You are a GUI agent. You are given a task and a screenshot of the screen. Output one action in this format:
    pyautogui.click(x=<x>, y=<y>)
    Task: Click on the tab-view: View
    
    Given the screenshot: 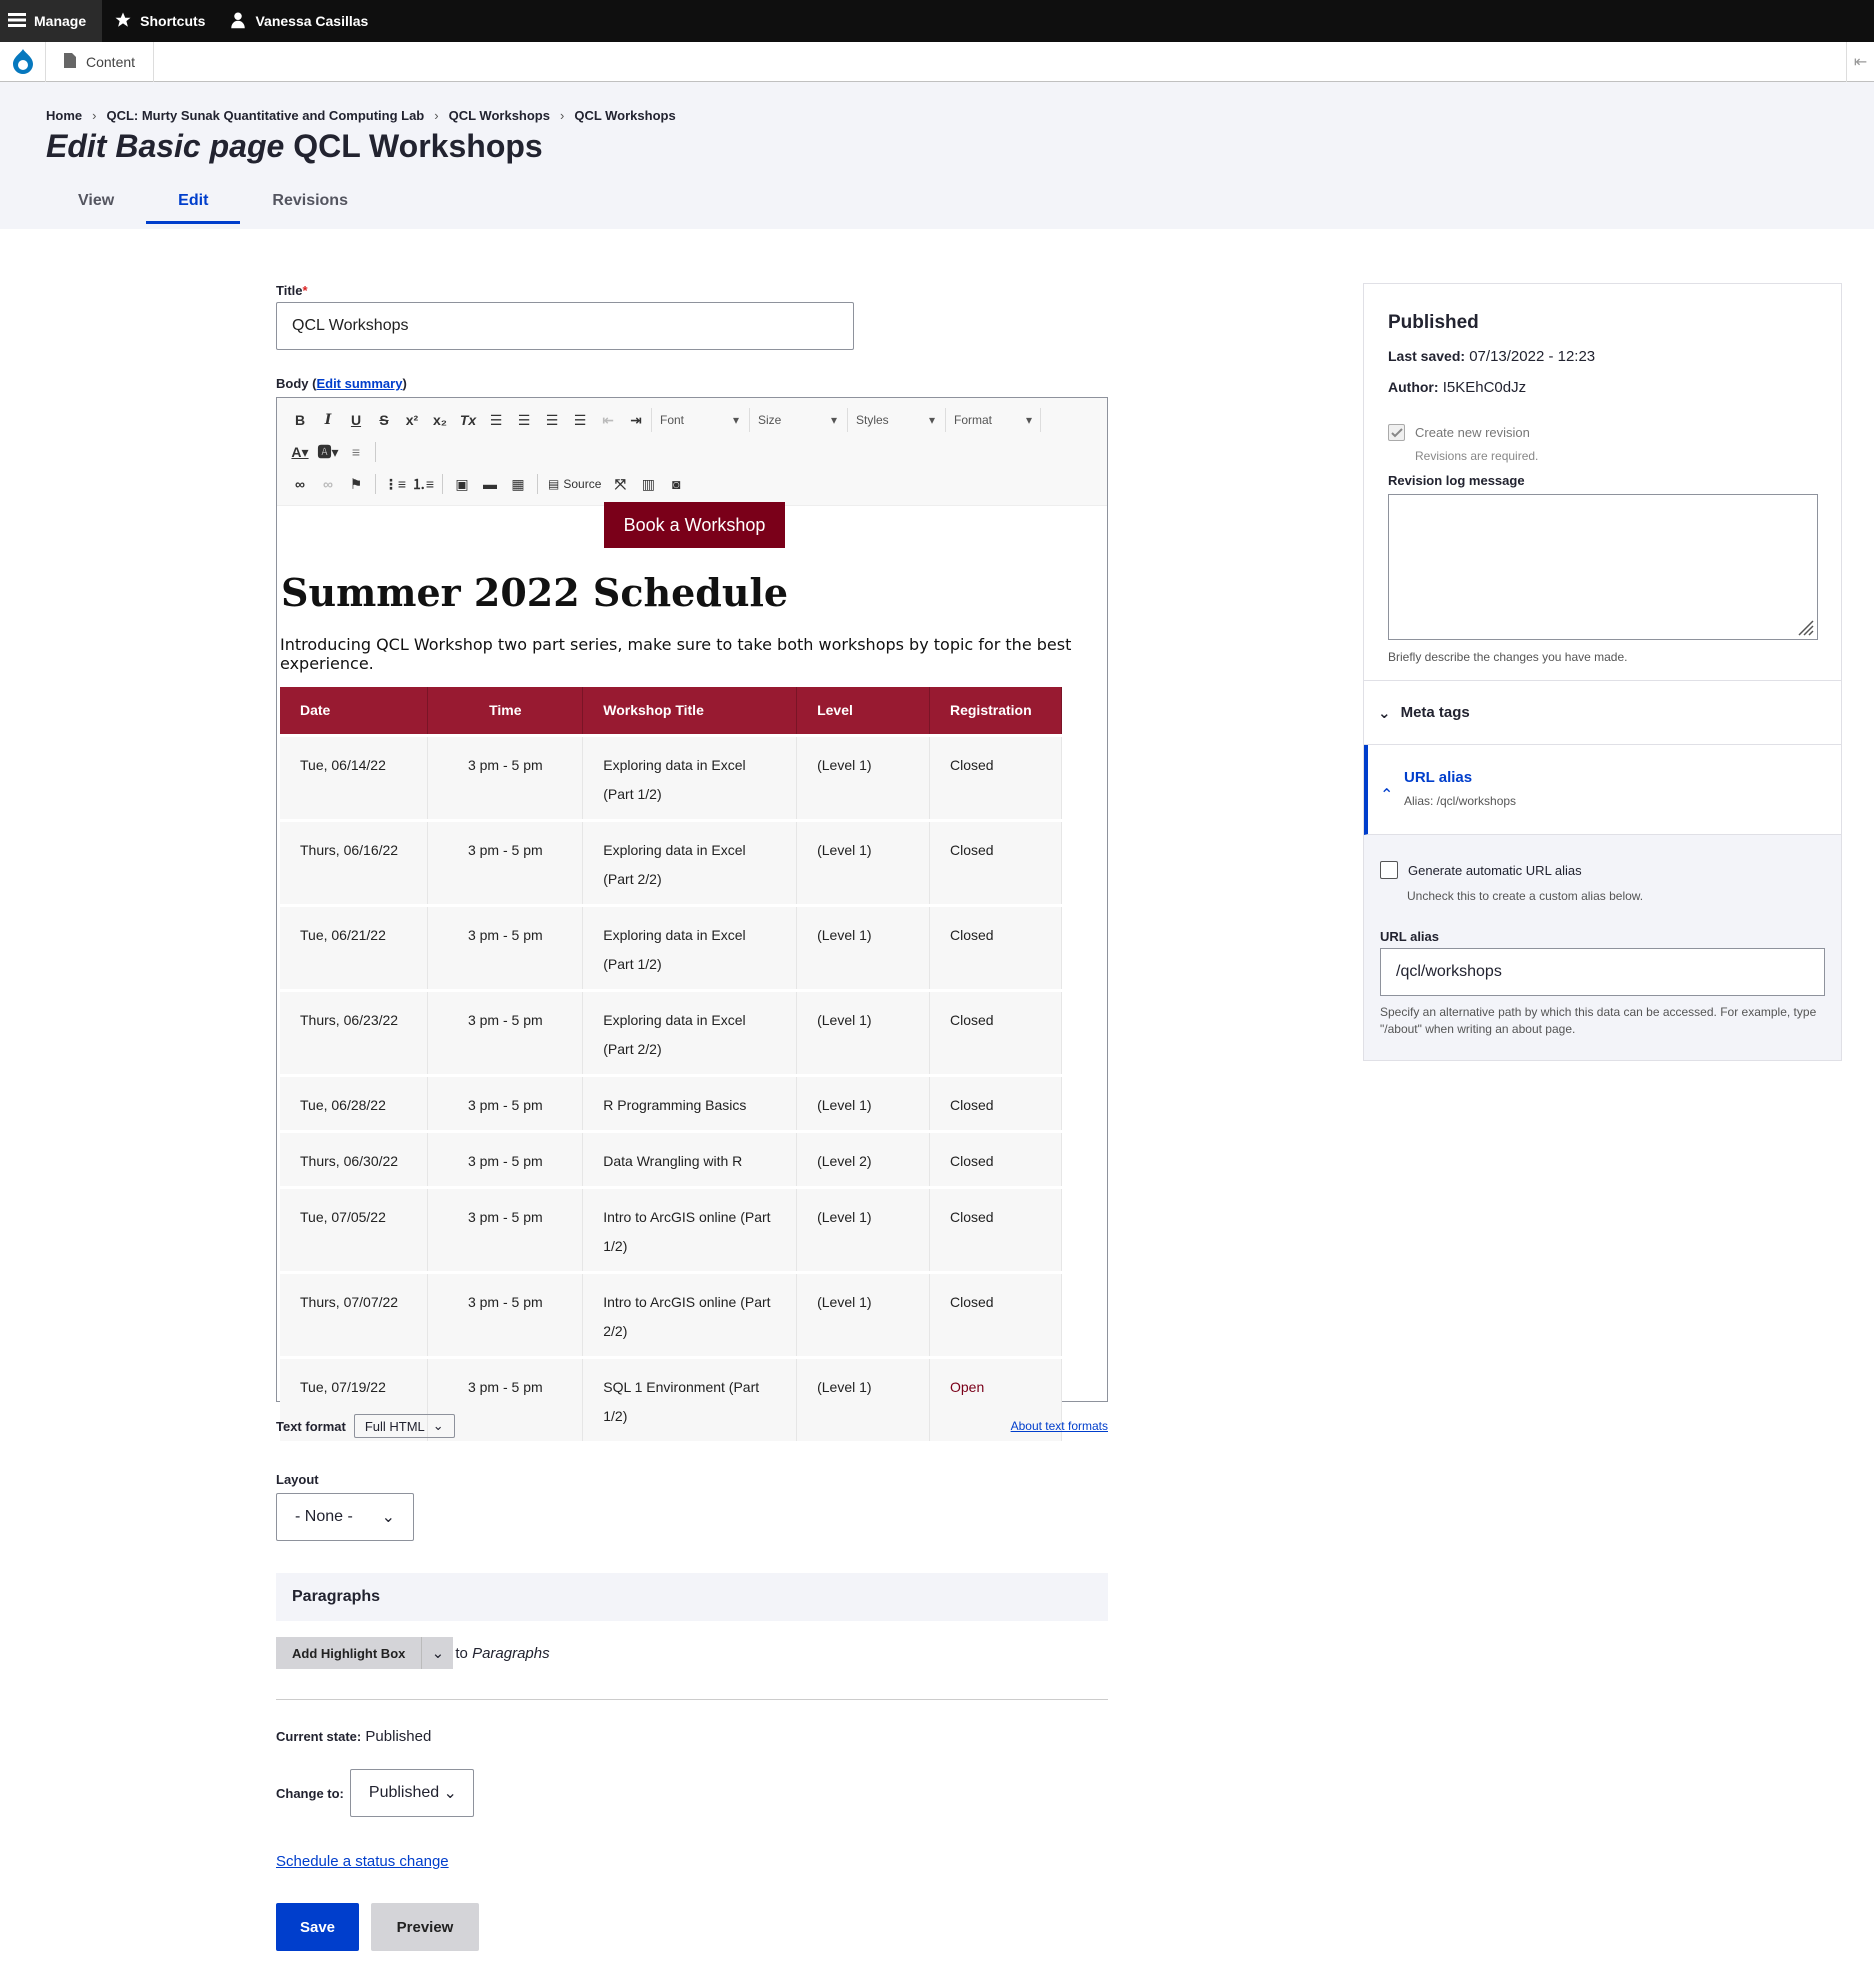 What is the action you would take?
    pyautogui.click(x=96, y=203)
    